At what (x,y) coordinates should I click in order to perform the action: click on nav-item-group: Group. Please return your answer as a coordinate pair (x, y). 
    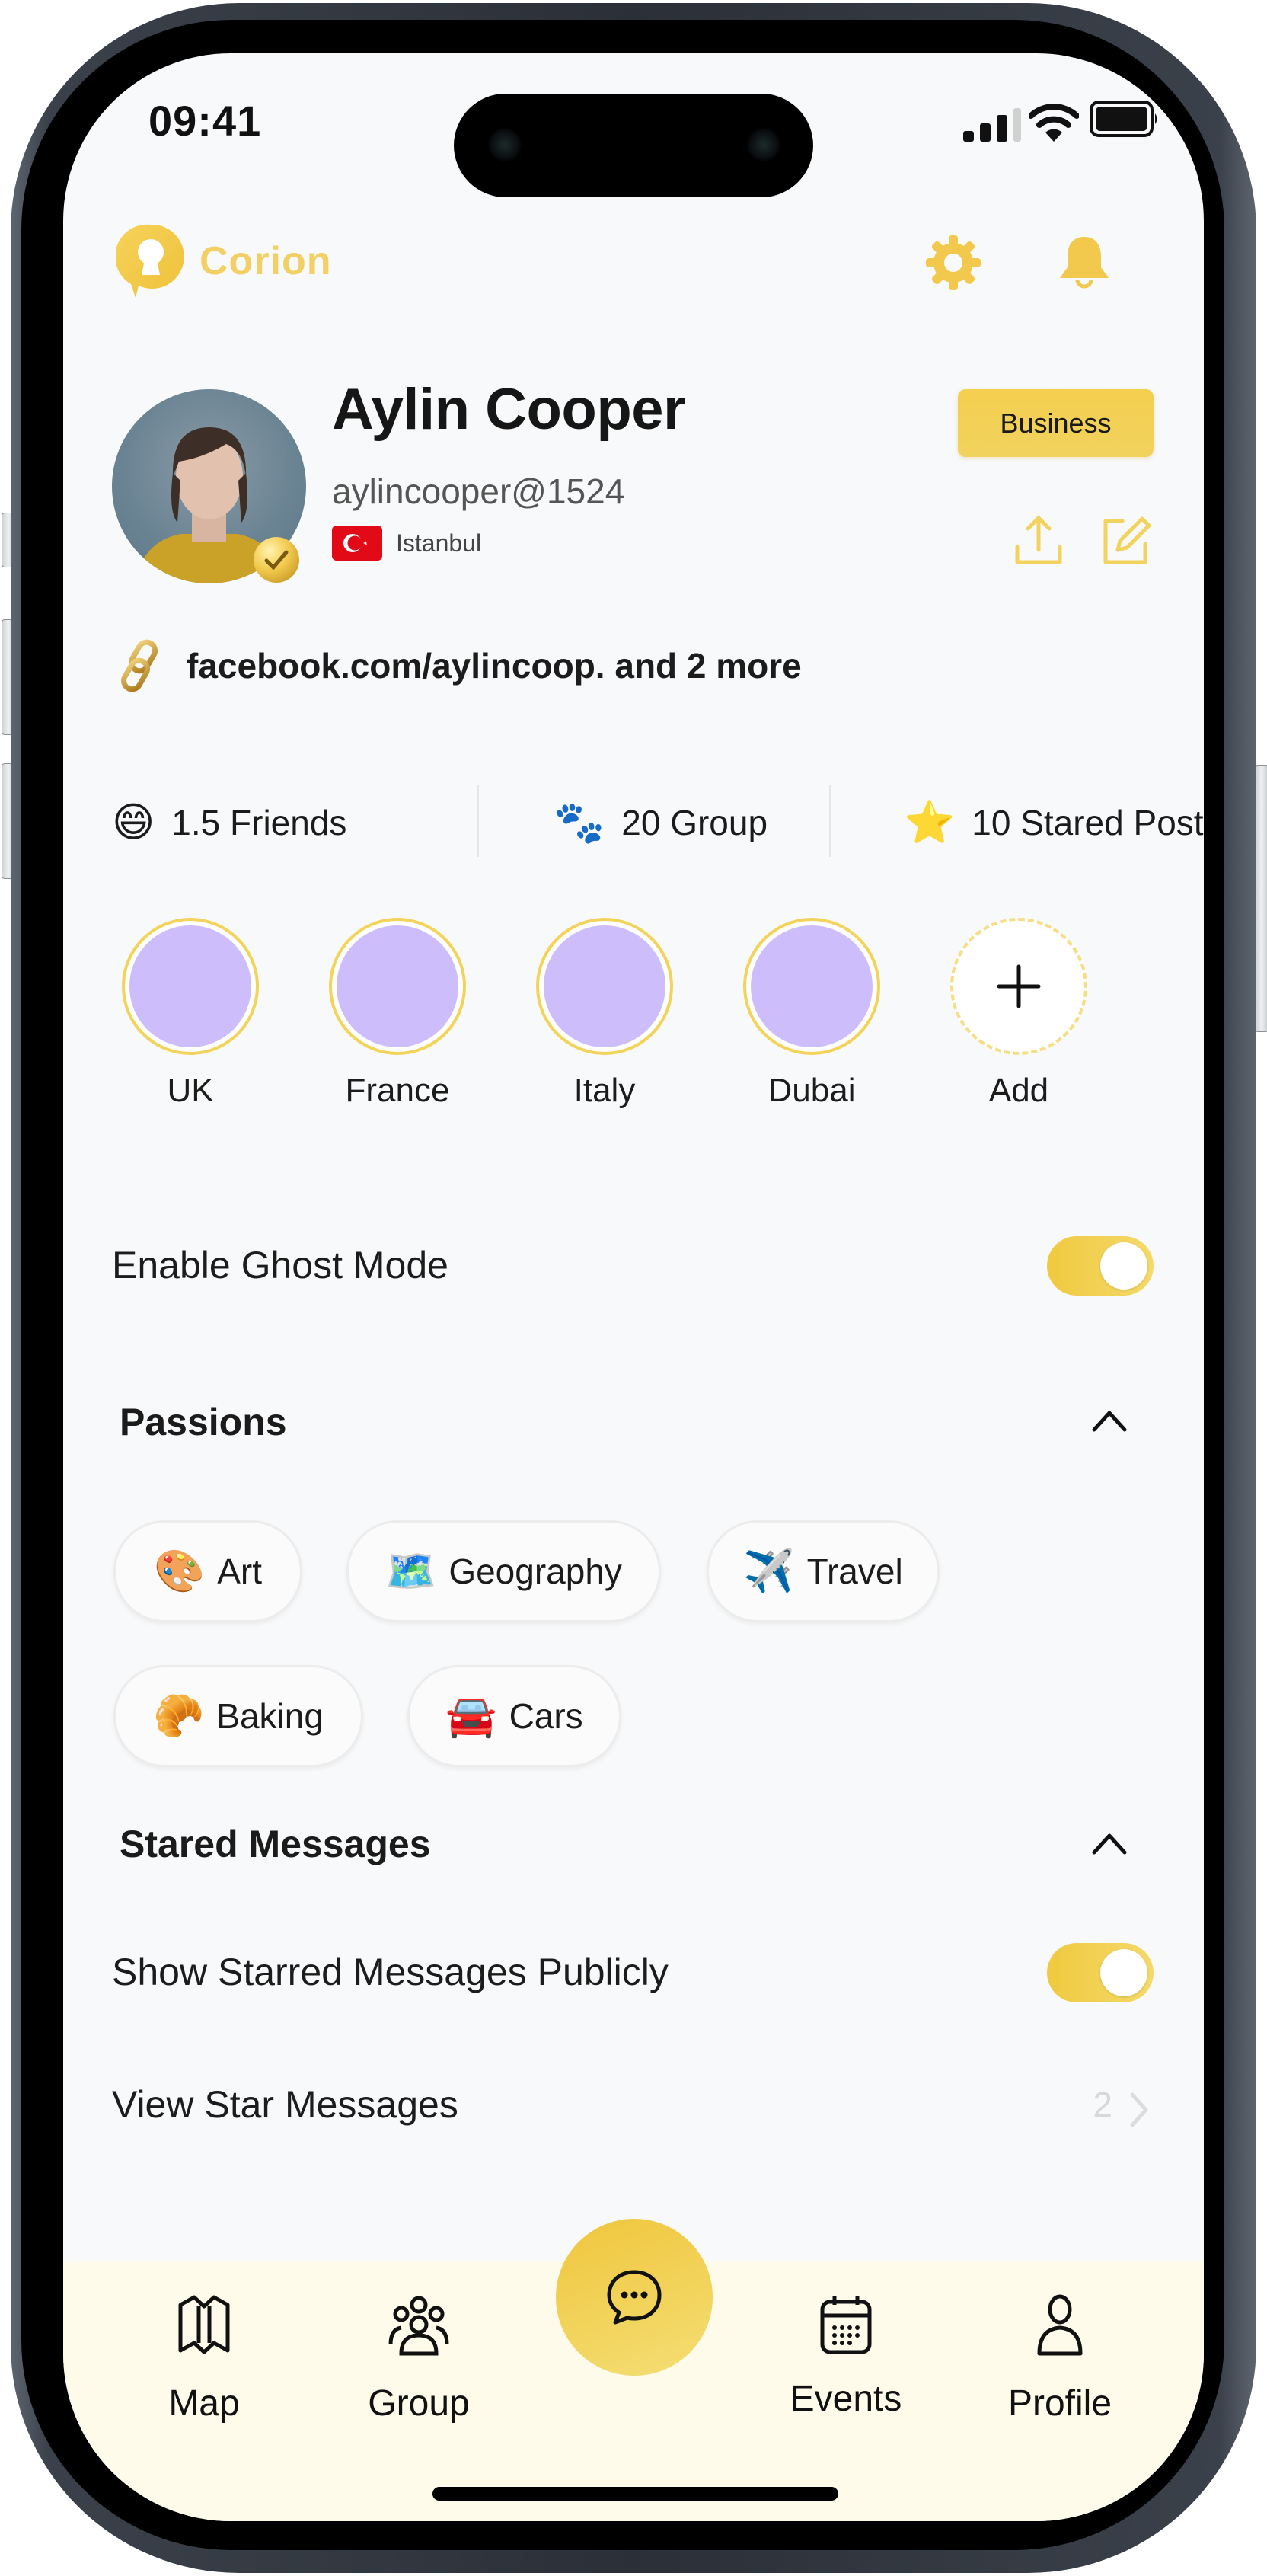
    Looking at the image, I should click on (419, 2358).